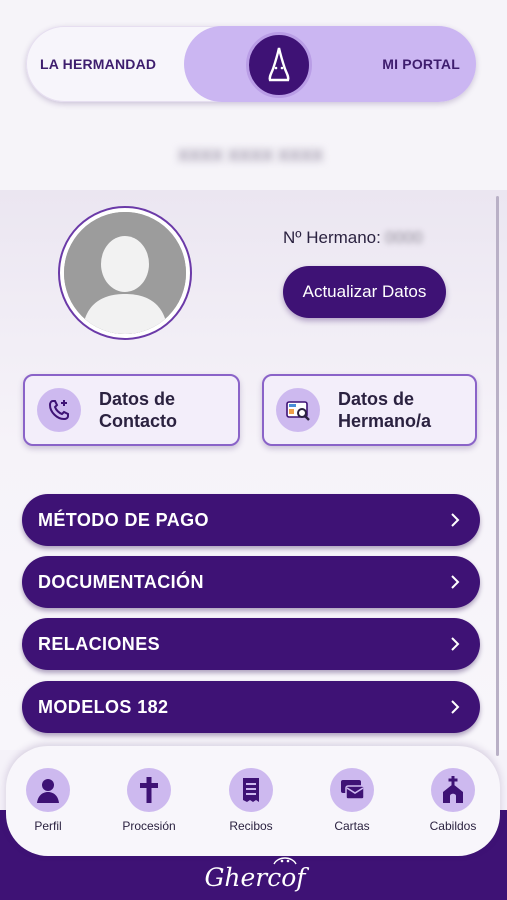 The height and width of the screenshot is (900, 507). What do you see at coordinates (403, 237) in the screenshot?
I see `member-number-value: 0000` at bounding box center [403, 237].